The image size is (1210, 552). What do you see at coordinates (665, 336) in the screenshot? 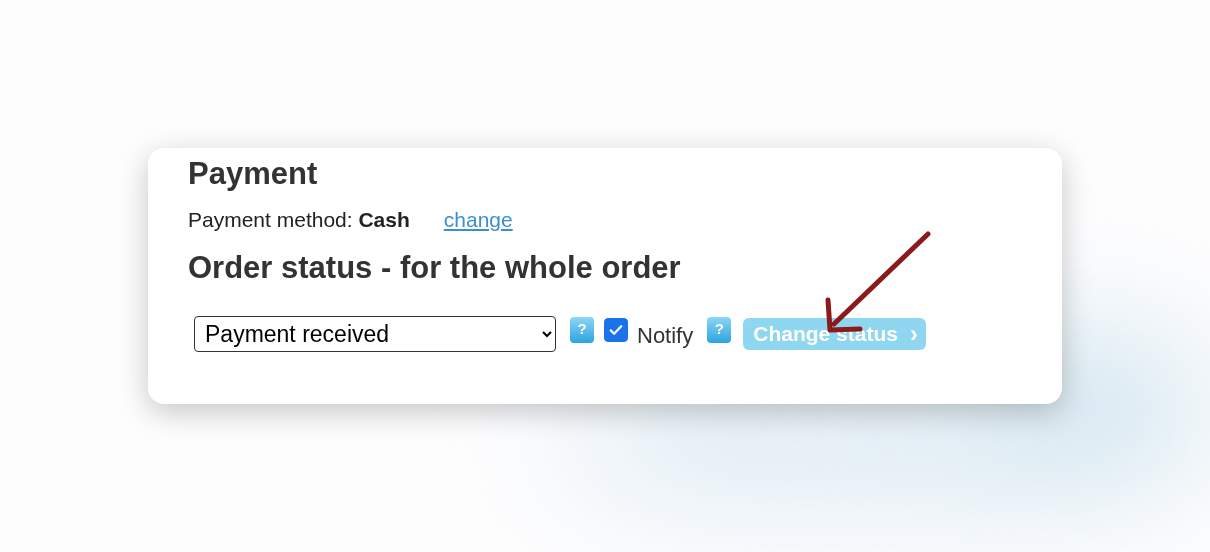
I see `notify-label: Notify` at bounding box center [665, 336].